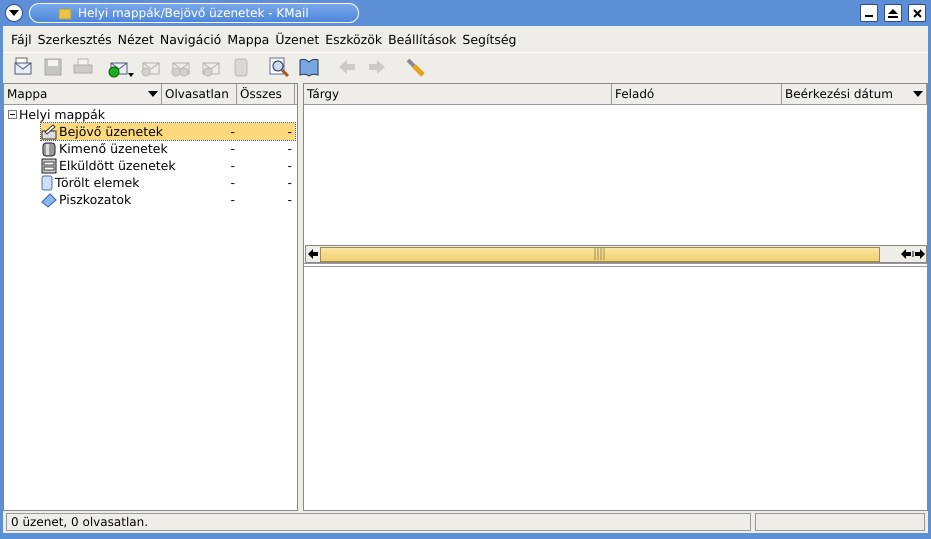  Describe the element at coordinates (49, 148) in the screenshot. I see `mailbox-icon` at that location.